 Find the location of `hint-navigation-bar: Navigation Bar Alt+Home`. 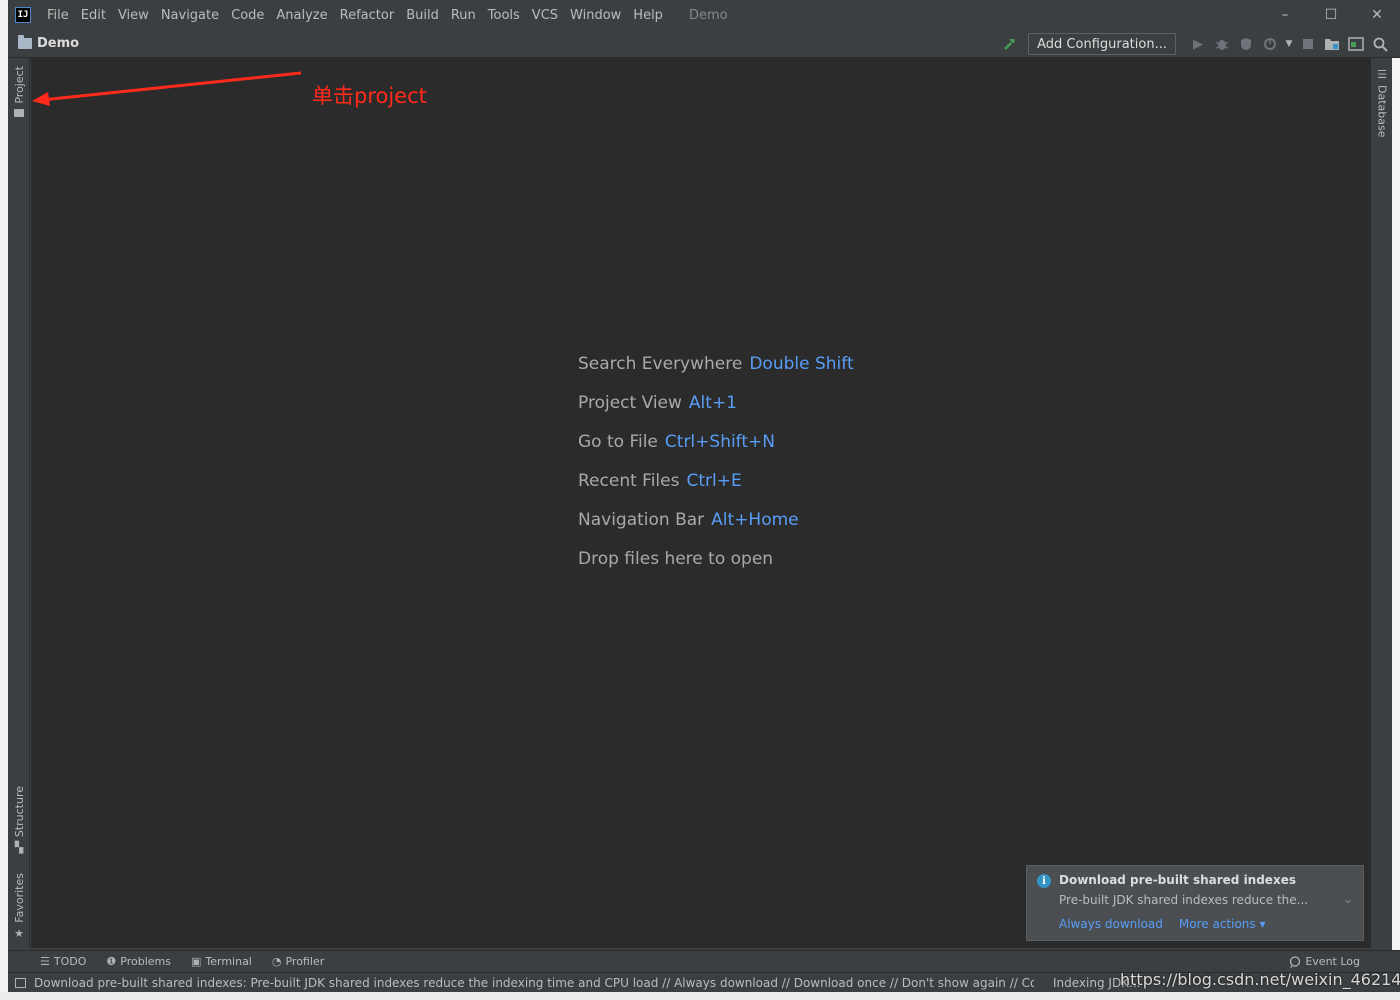

hint-navigation-bar: Navigation Bar Alt+Home is located at coordinates (716, 529).